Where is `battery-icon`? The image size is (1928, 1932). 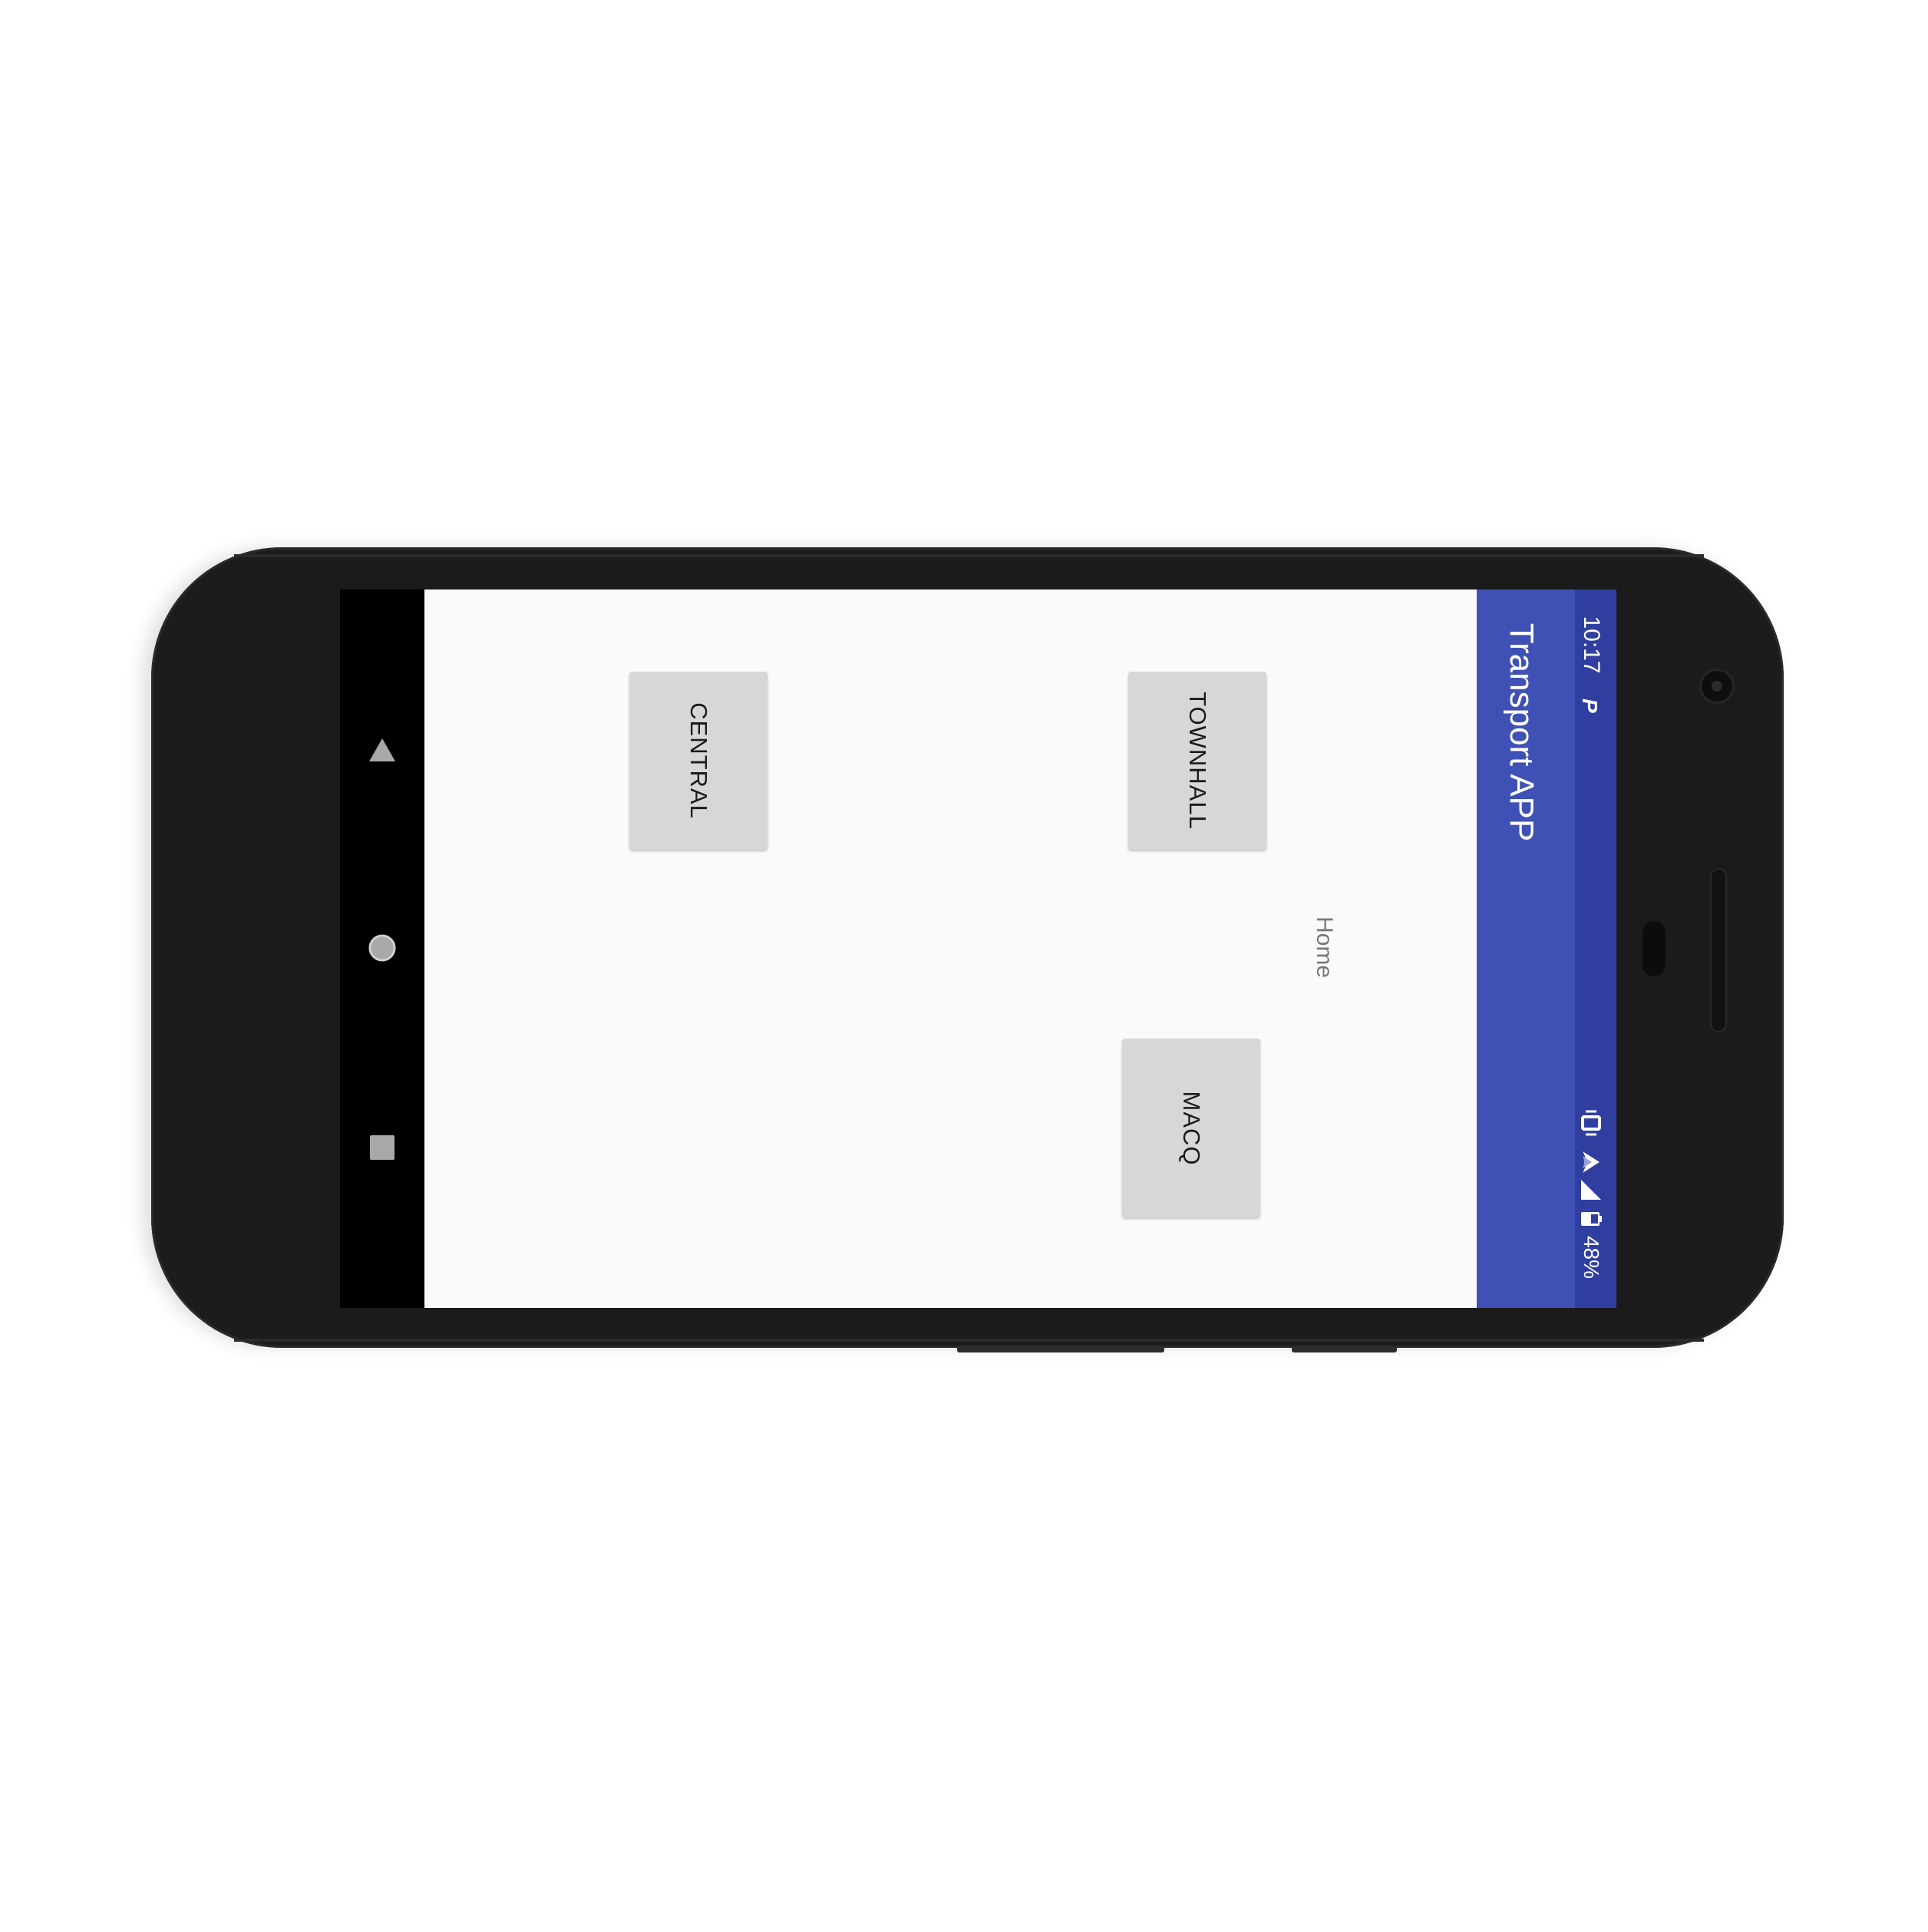 battery-icon is located at coordinates (1591, 1218).